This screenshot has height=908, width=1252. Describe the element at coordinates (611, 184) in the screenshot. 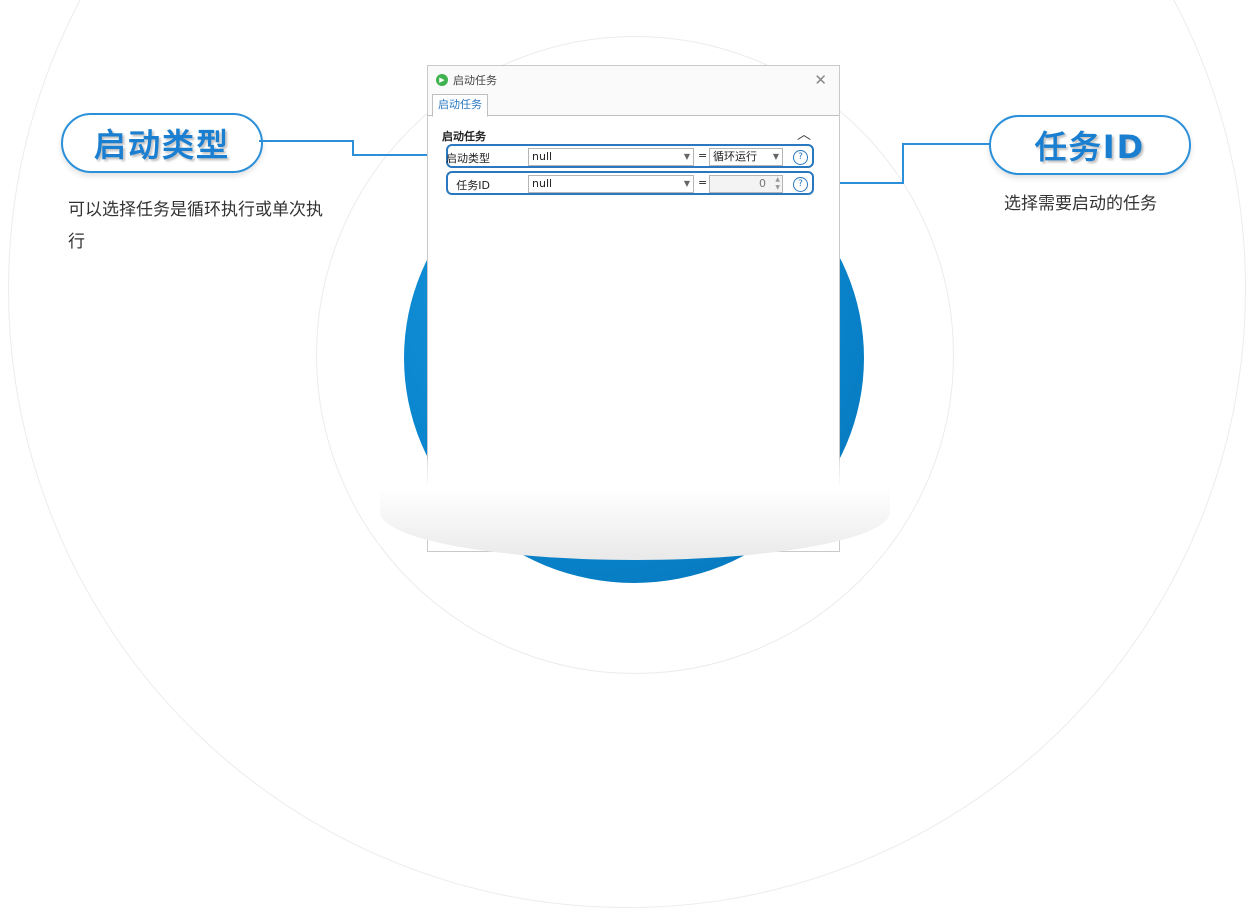

I see `task-id-variable-select: null ▼` at that location.